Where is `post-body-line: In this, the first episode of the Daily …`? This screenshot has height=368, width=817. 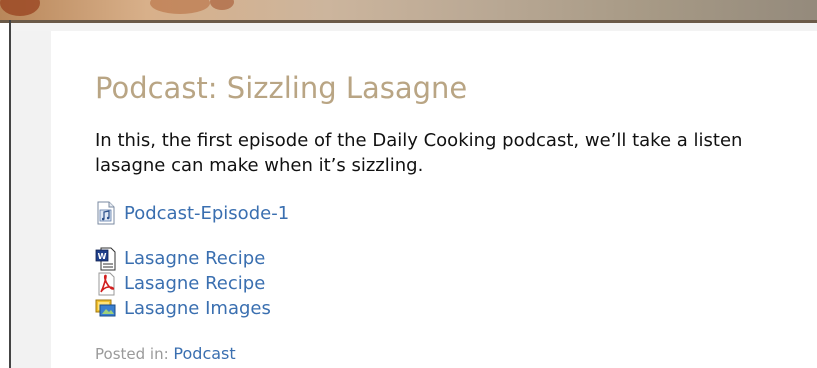
post-body-line: In this, the first episode of the Daily … is located at coordinates (419, 140).